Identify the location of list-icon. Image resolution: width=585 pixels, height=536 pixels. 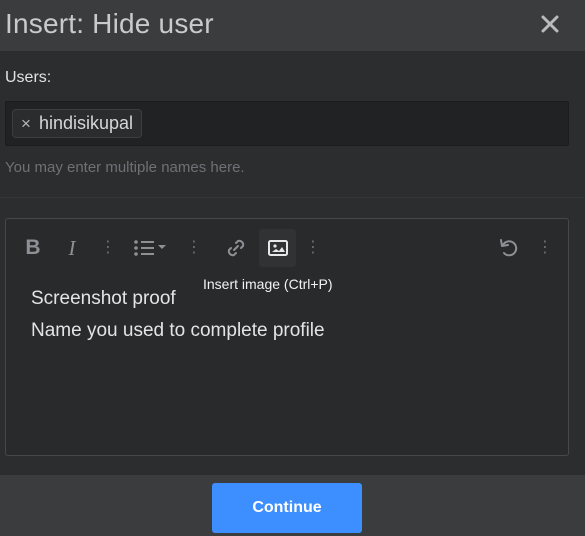
(150, 248).